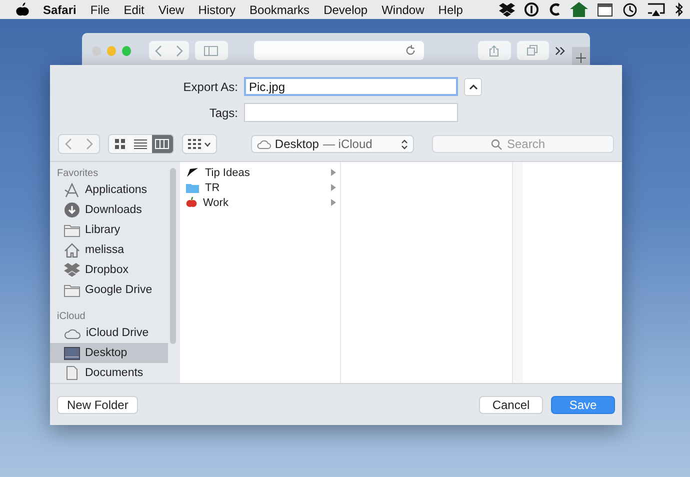 The image size is (690, 477). Describe the element at coordinates (171, 9) in the screenshot. I see `menu-item: View` at that location.